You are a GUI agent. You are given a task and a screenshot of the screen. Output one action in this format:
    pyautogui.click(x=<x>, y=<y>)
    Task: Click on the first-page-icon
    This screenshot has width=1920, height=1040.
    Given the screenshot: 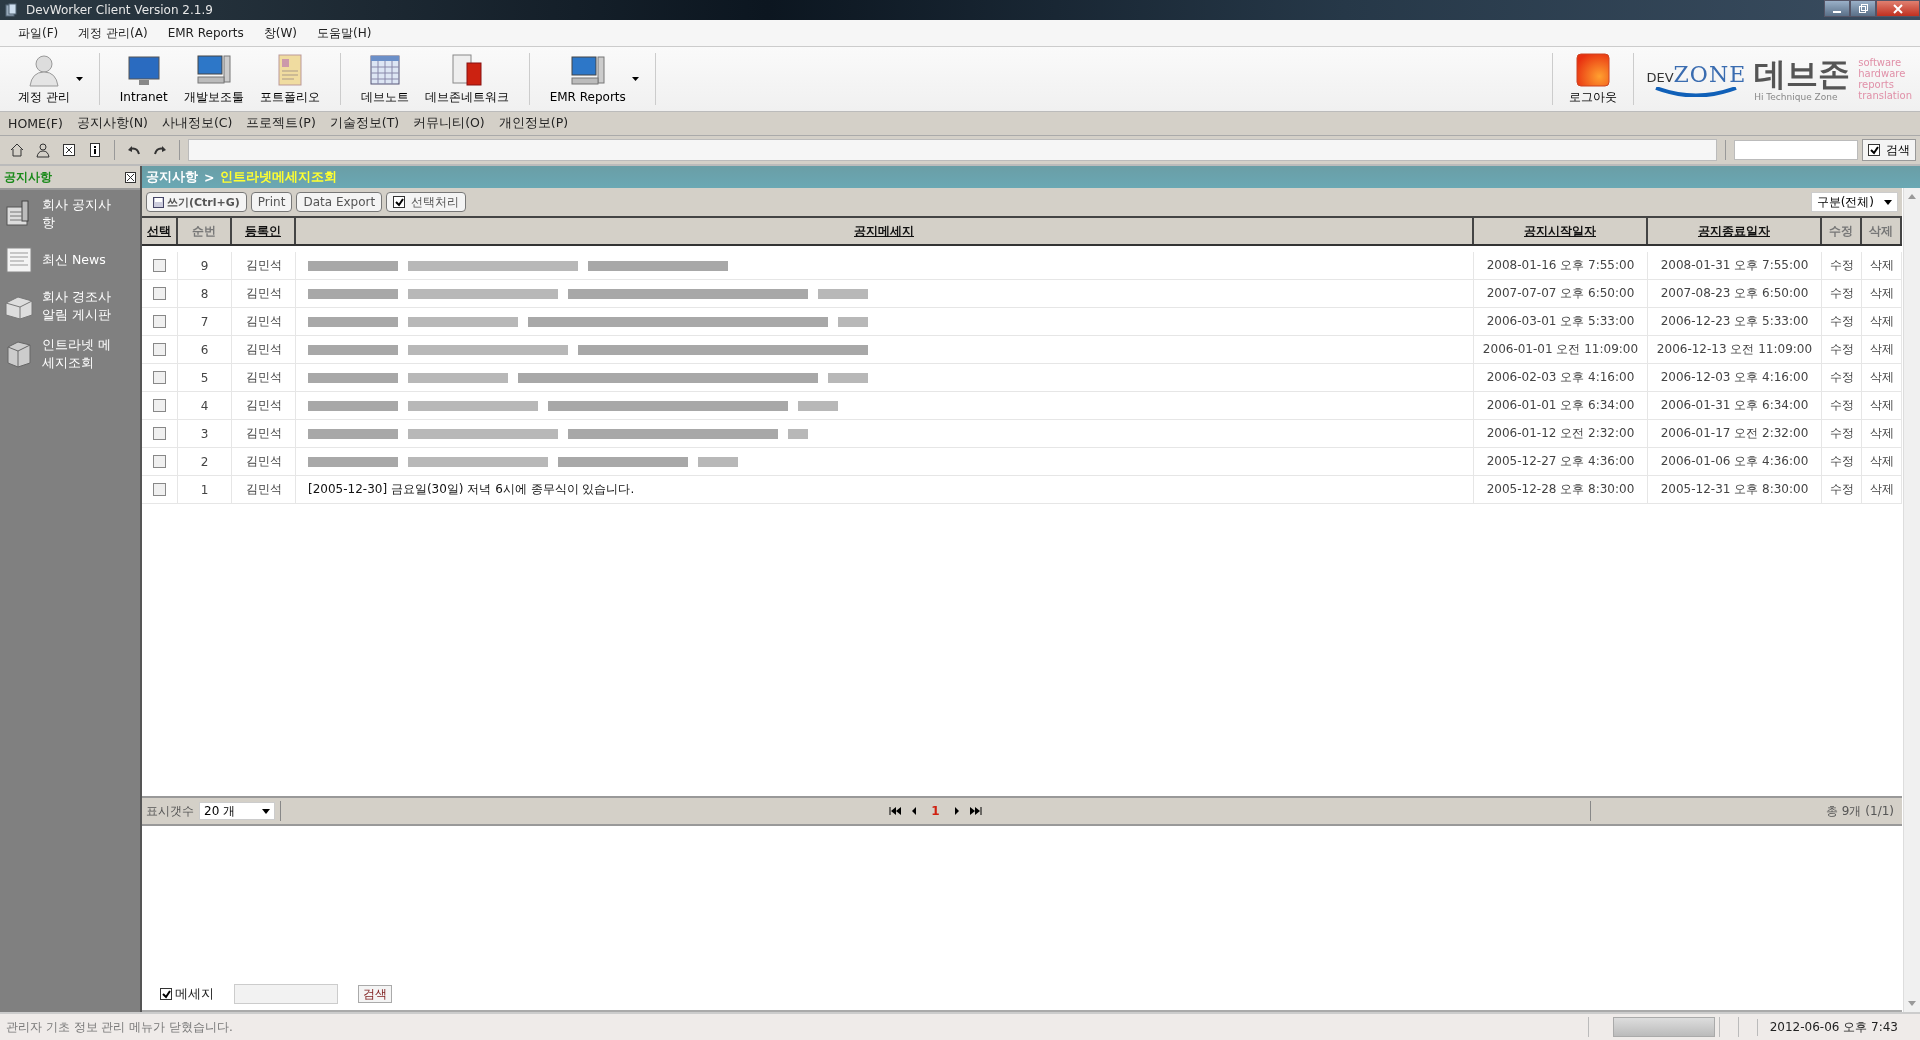 What is the action you would take?
    pyautogui.click(x=895, y=811)
    